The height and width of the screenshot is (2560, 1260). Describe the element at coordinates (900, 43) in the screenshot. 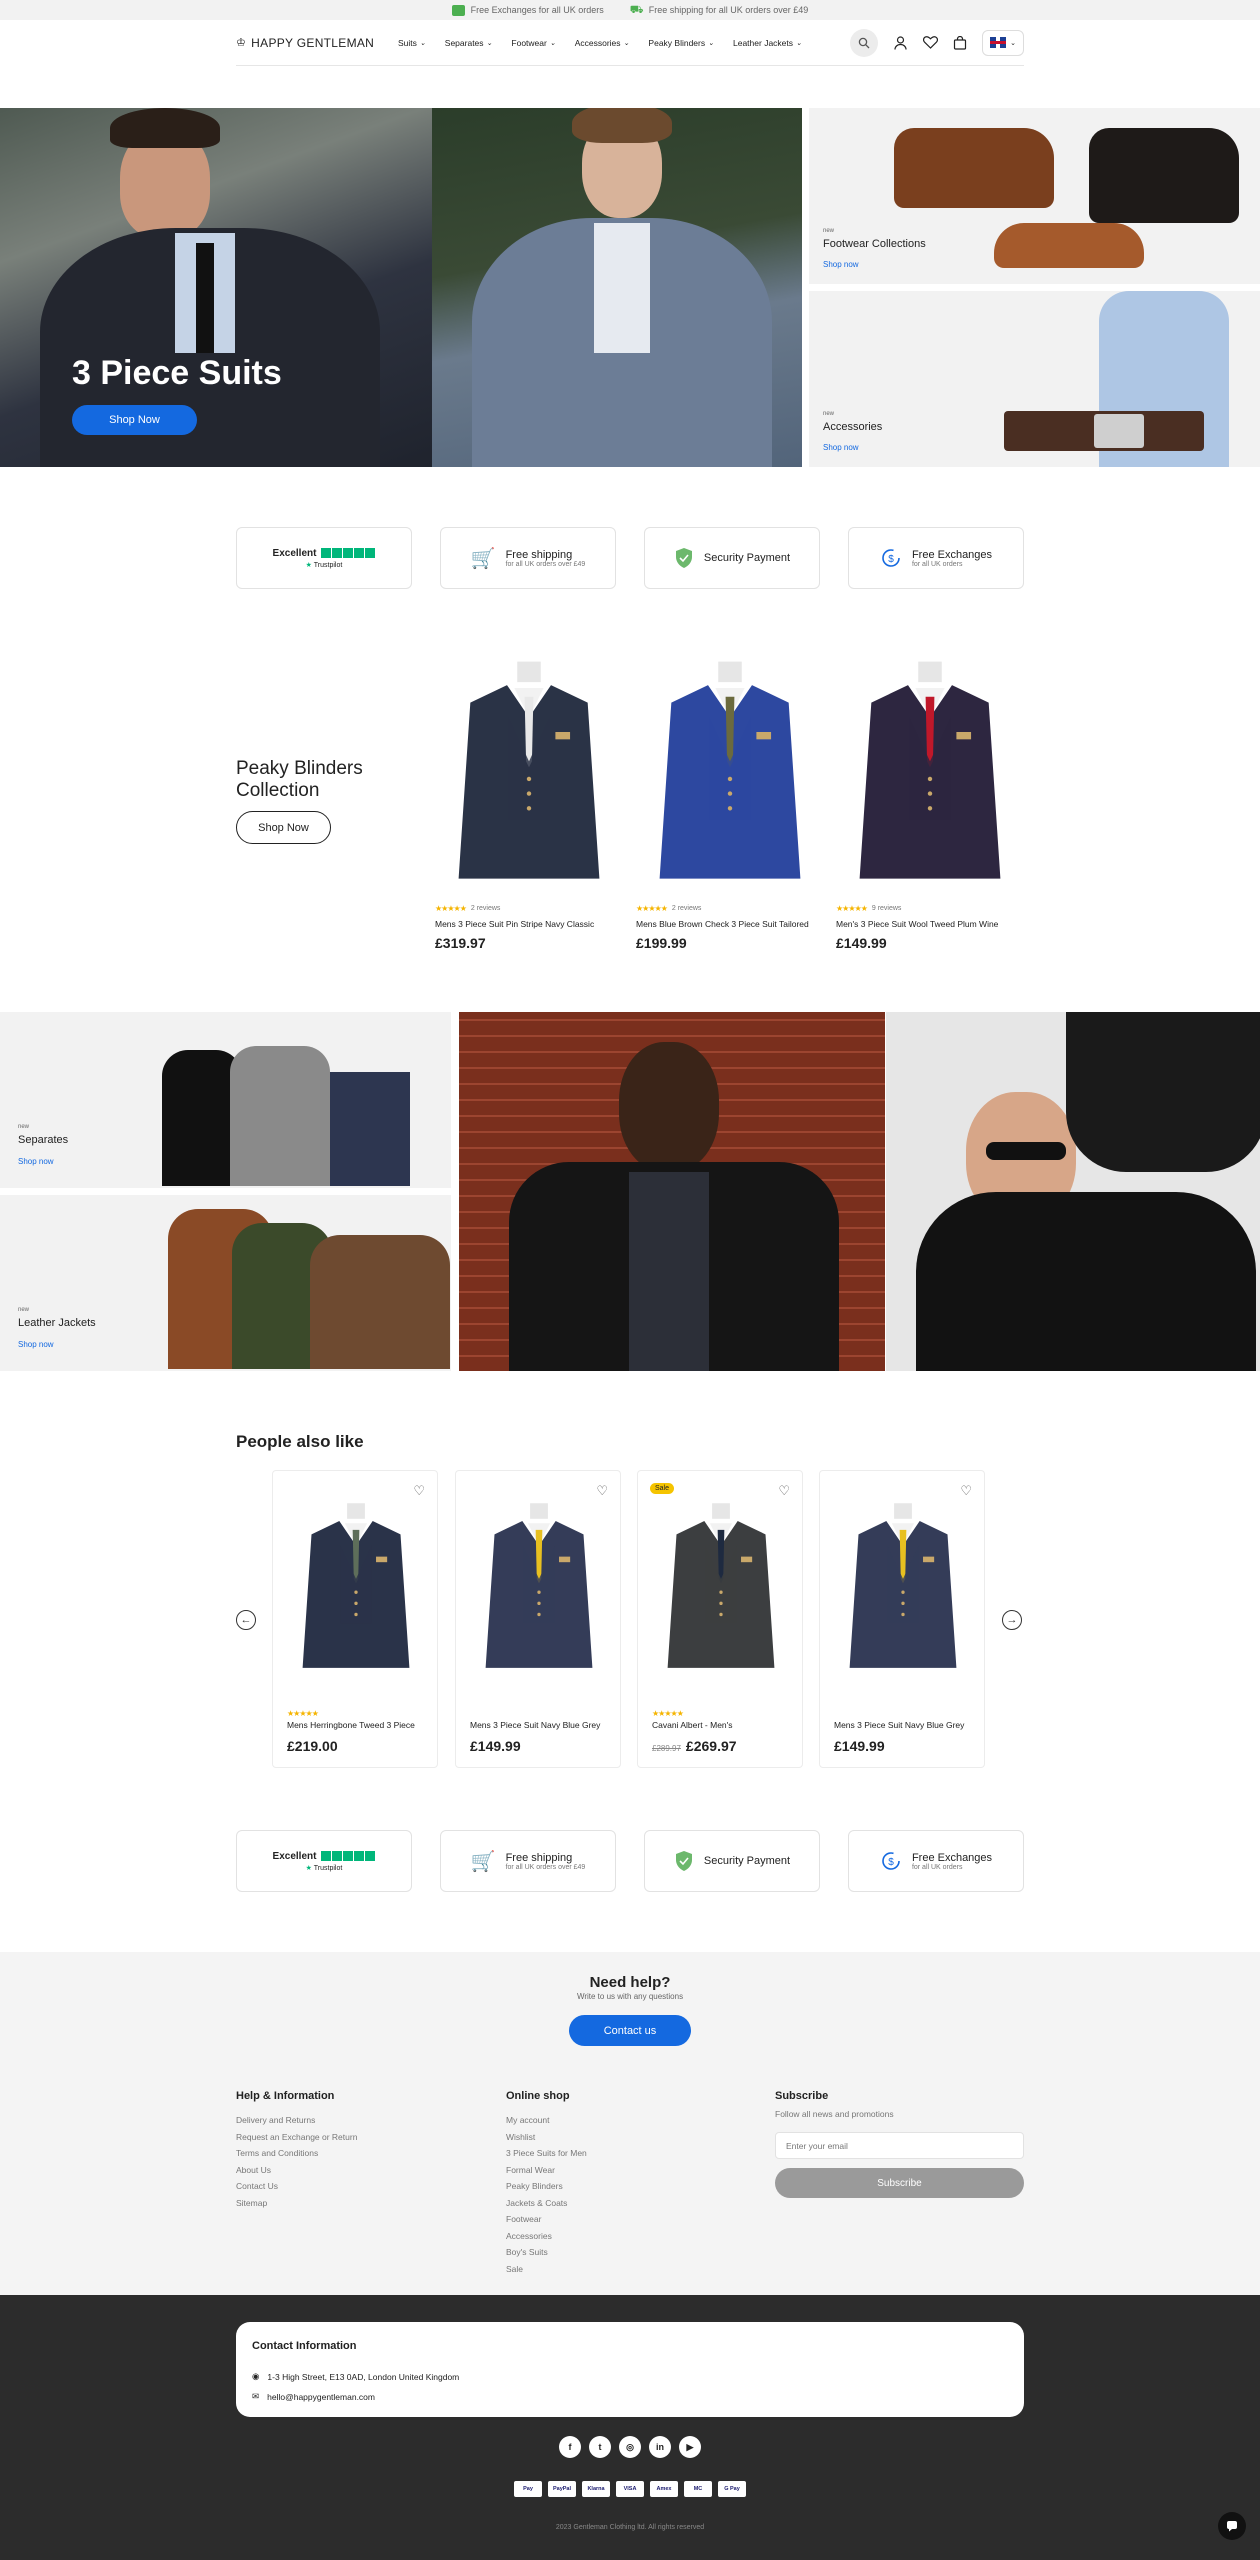

I see `account-button` at that location.